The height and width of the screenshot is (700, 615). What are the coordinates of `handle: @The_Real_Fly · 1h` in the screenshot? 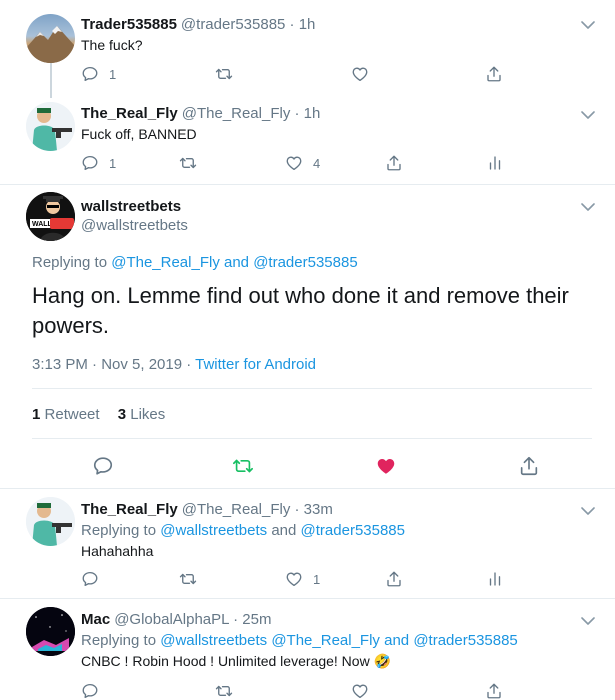 It's located at (251, 113).